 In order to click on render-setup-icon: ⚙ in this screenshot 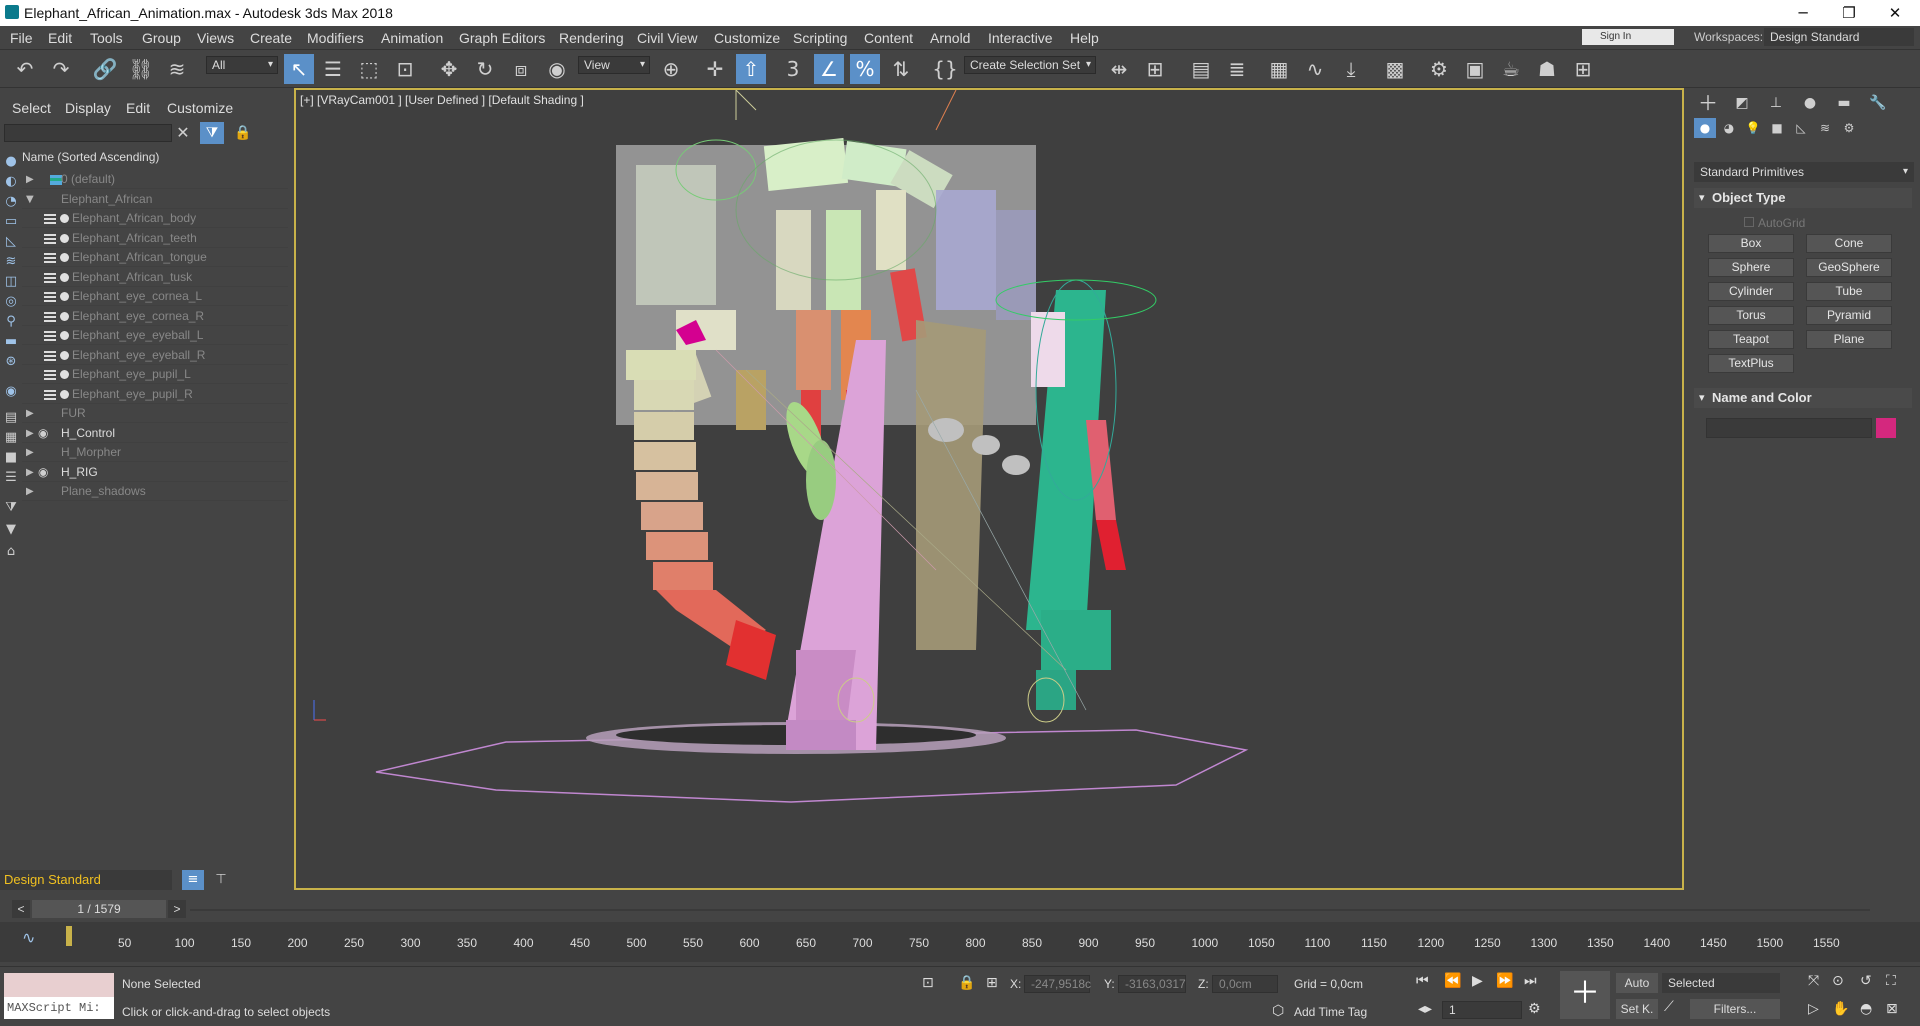, I will do `click(1439, 69)`.